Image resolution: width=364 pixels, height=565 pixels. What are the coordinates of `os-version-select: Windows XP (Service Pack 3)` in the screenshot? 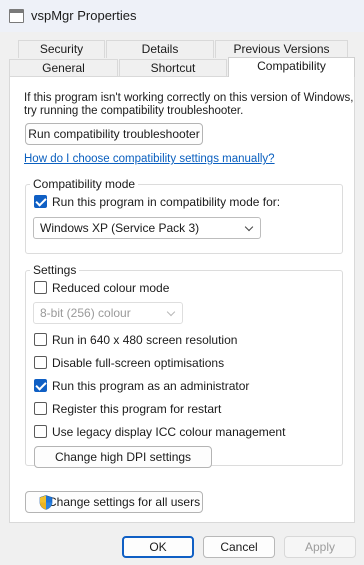 It's located at (147, 228).